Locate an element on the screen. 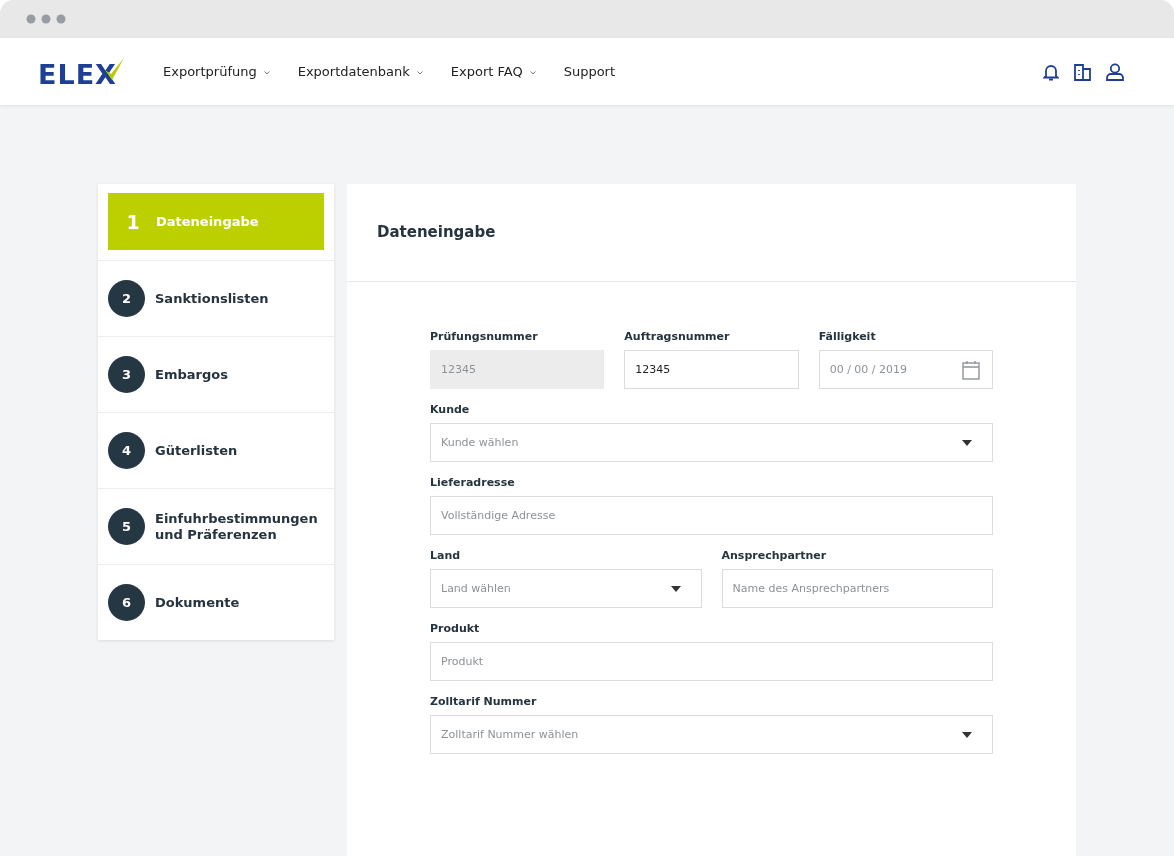 The width and height of the screenshot is (1174, 856). field-label: Ansprechpartner is located at coordinates (774, 555).